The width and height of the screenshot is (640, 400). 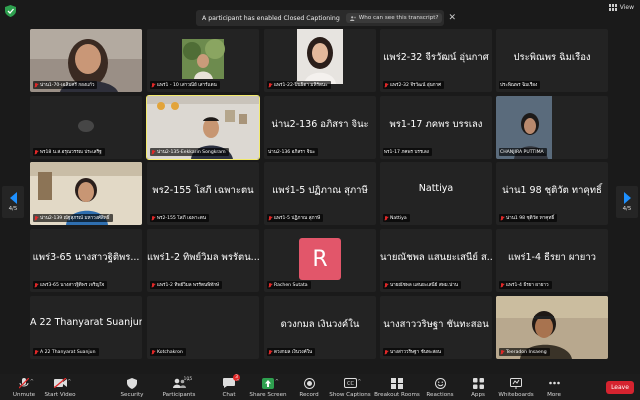 I want to click on banner-close-icon: ✕, so click(x=452, y=18).